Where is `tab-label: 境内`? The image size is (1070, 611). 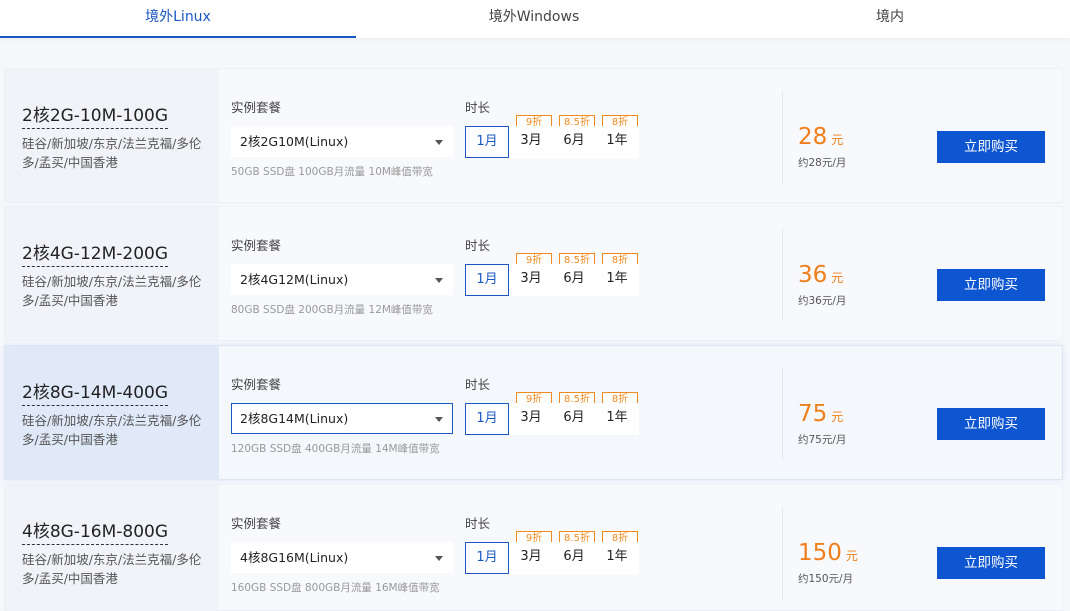
tab-label: 境内 is located at coordinates (890, 17).